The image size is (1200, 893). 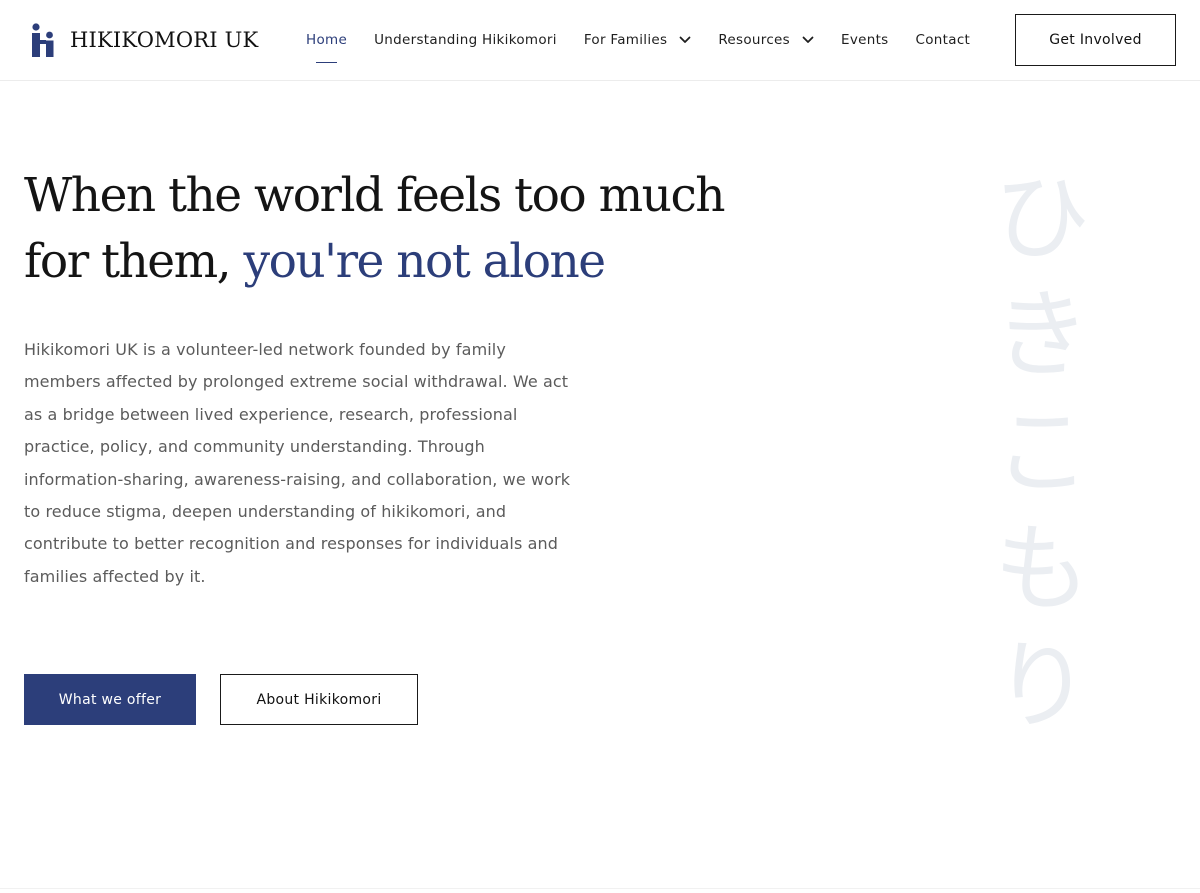 I want to click on kana-char: も, so click(x=1042, y=569).